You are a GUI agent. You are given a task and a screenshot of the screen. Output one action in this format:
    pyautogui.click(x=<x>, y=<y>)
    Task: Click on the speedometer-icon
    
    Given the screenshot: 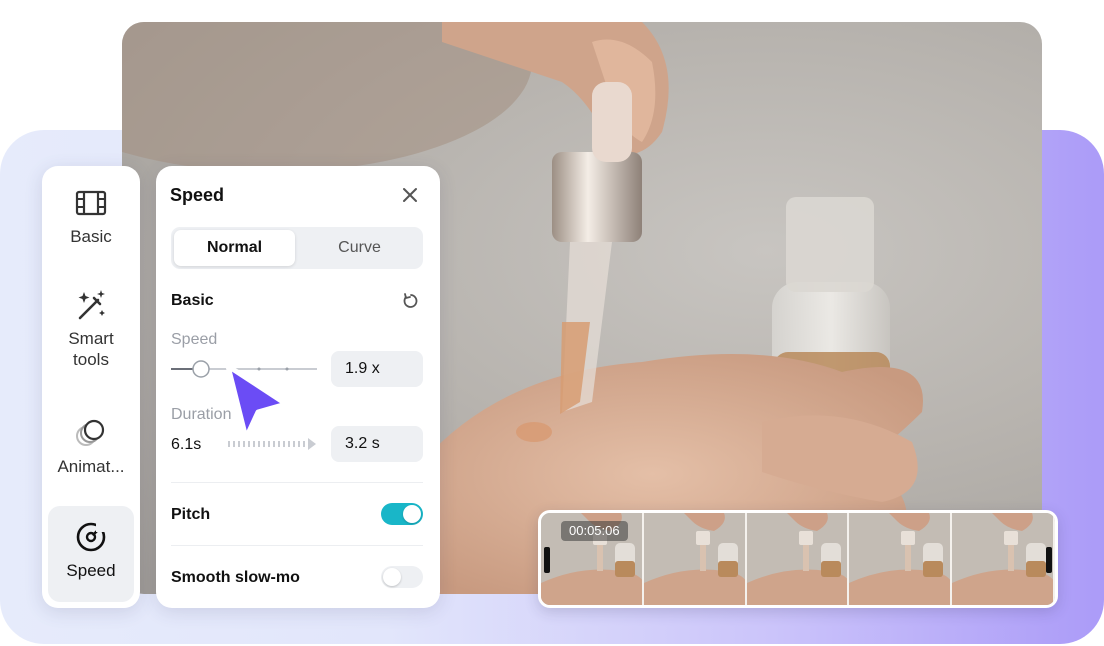 What is the action you would take?
    pyautogui.click(x=92, y=537)
    